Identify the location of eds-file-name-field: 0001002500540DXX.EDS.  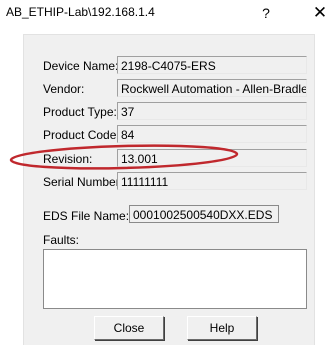
(204, 214).